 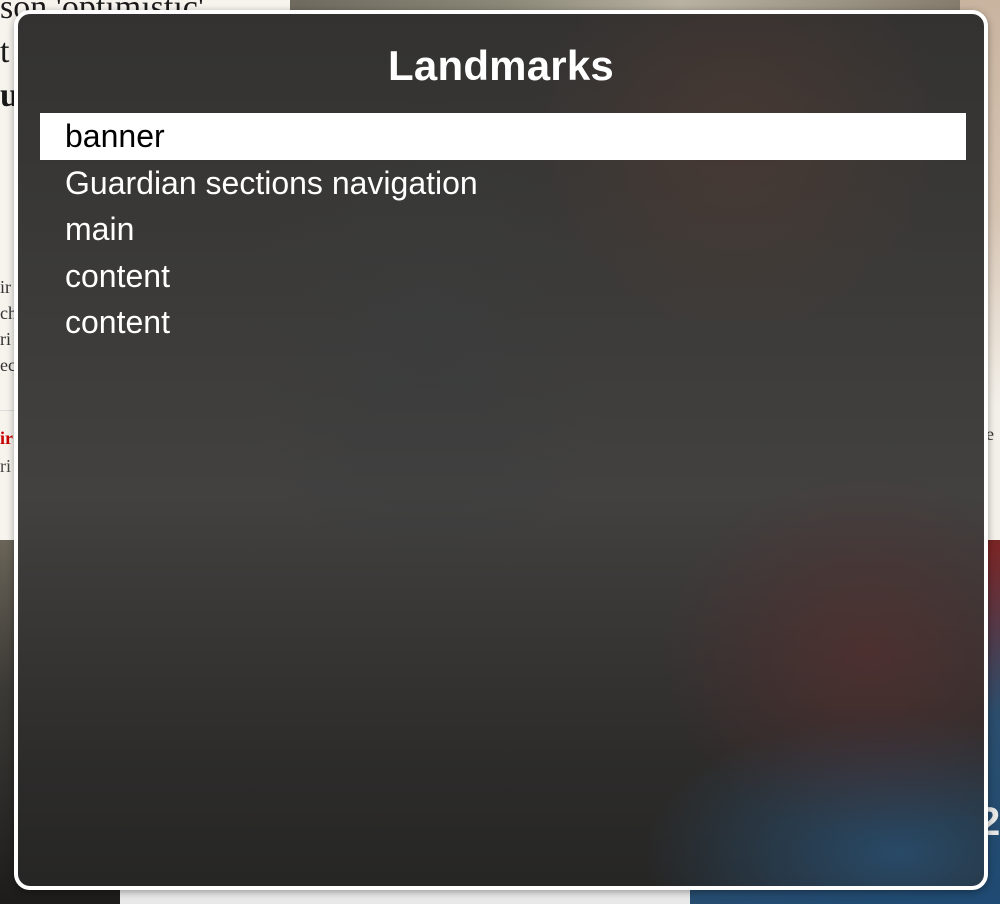 I want to click on landmark-item-banner: banner, so click(x=503, y=136).